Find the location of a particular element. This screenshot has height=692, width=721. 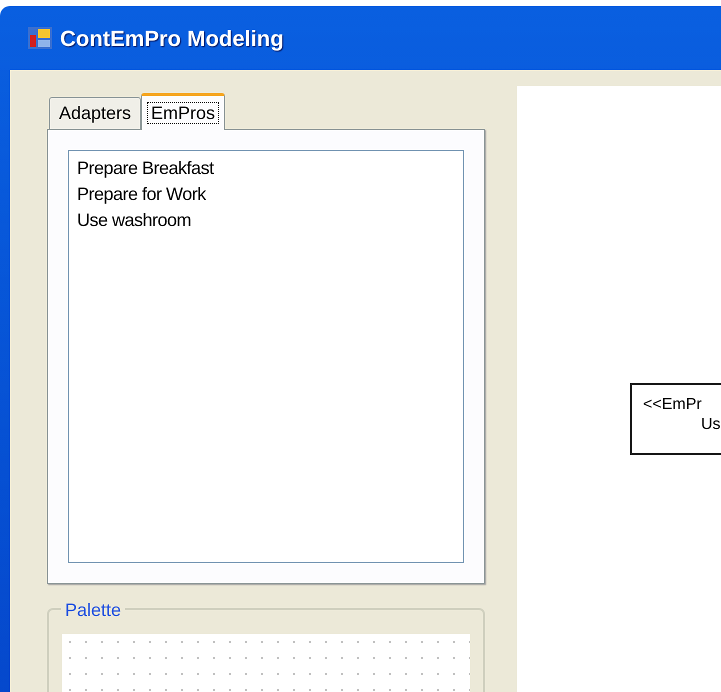

node-text: Us is located at coordinates (710, 425).